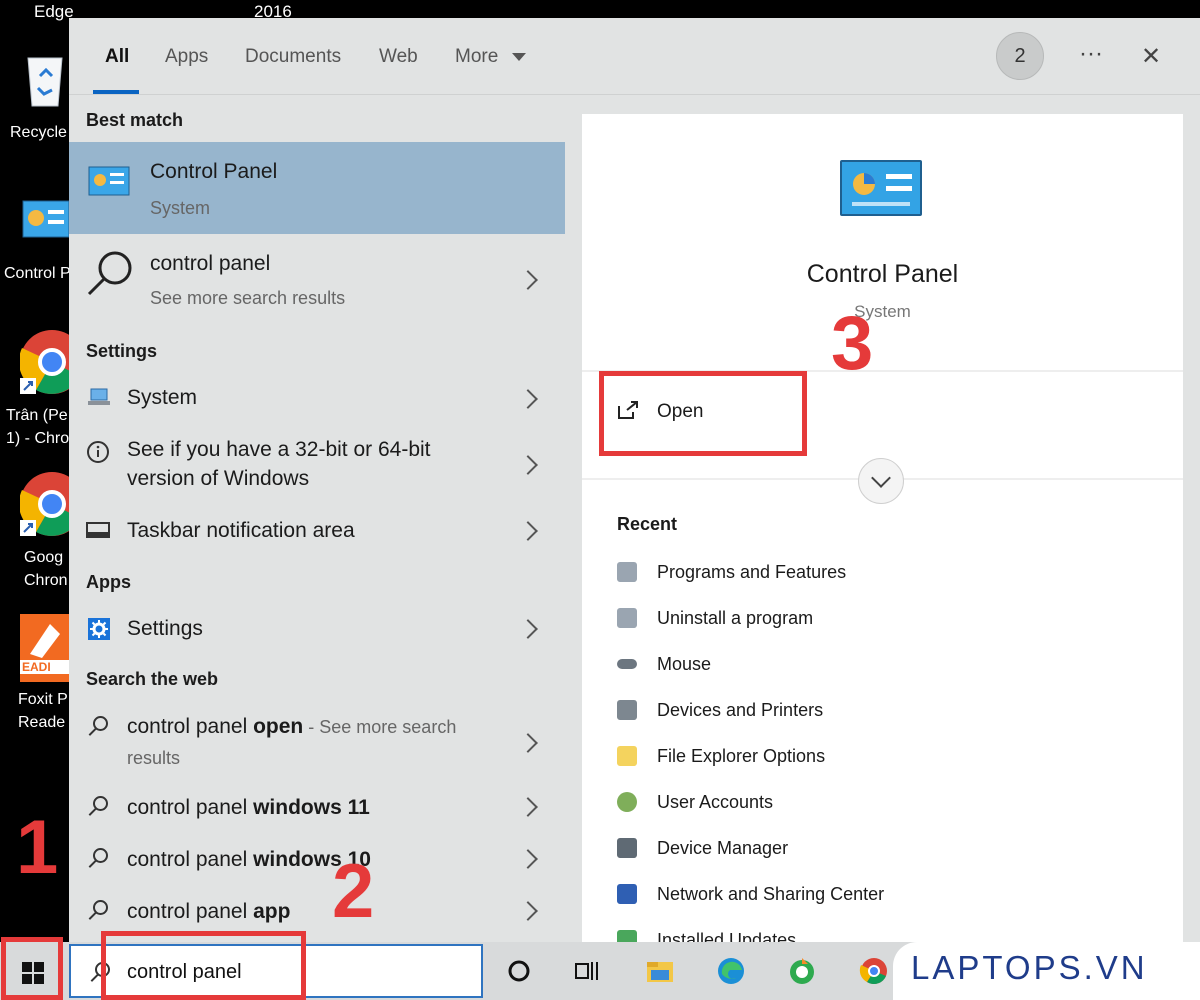  Describe the element at coordinates (477, 56) in the screenshot. I see `tab-more-label: More` at that location.